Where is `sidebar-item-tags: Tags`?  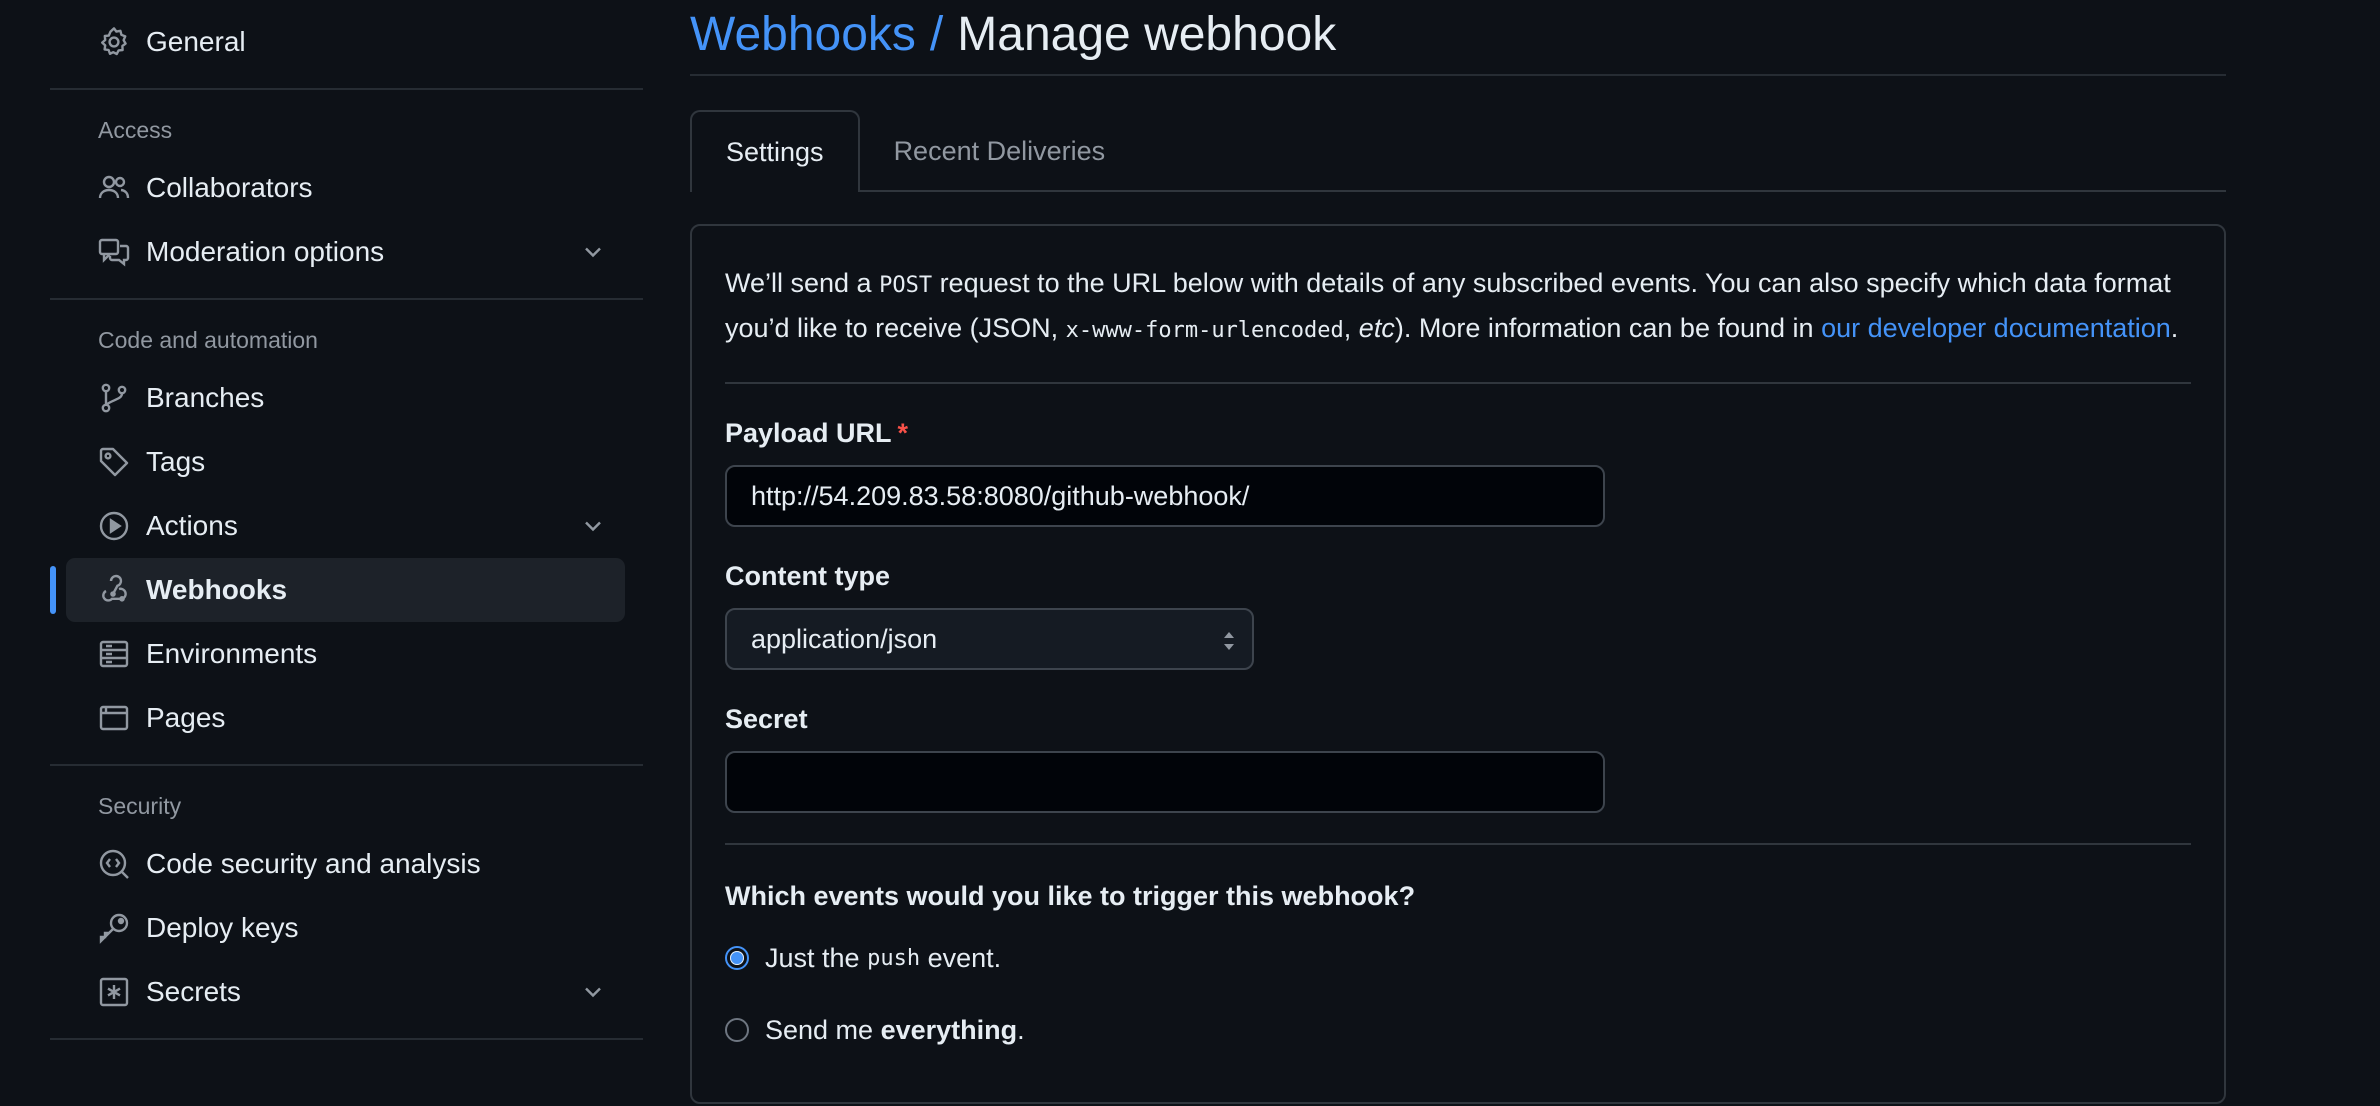
sidebar-item-tags: Tags is located at coordinates (345, 462).